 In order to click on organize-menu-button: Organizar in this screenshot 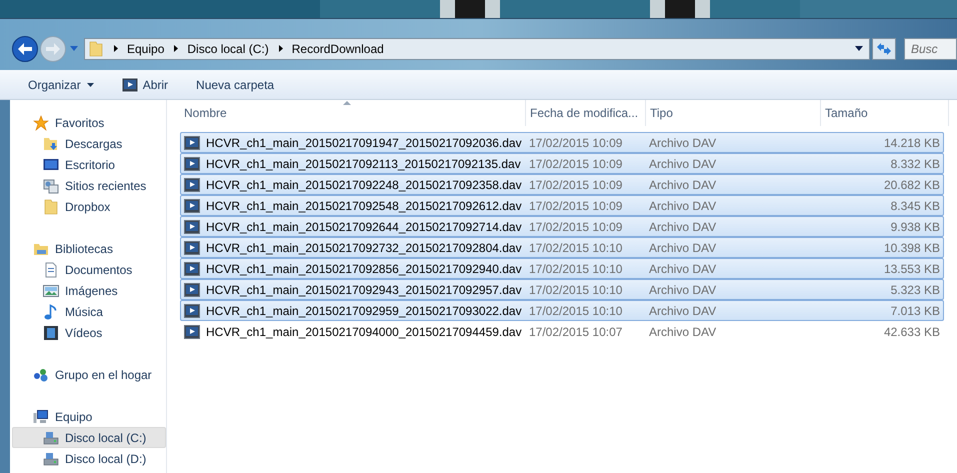, I will do `click(61, 85)`.